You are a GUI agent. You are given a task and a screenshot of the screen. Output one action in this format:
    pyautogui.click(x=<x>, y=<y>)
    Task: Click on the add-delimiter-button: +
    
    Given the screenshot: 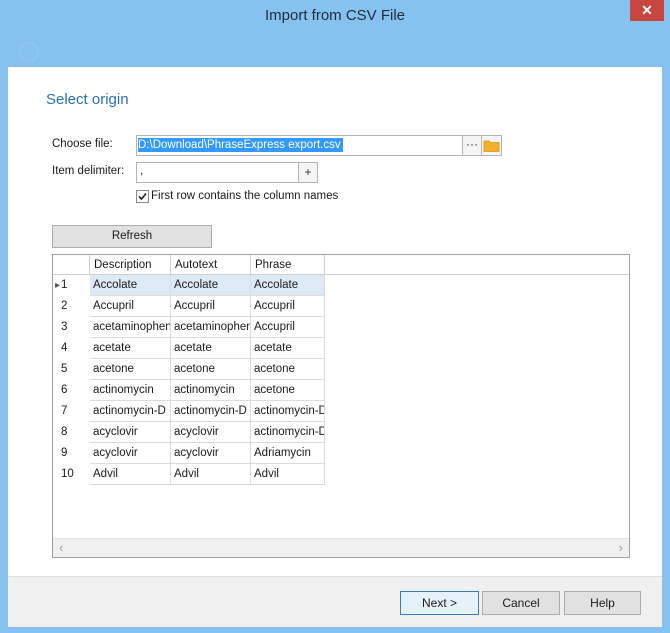 What is the action you would take?
    pyautogui.click(x=308, y=172)
    